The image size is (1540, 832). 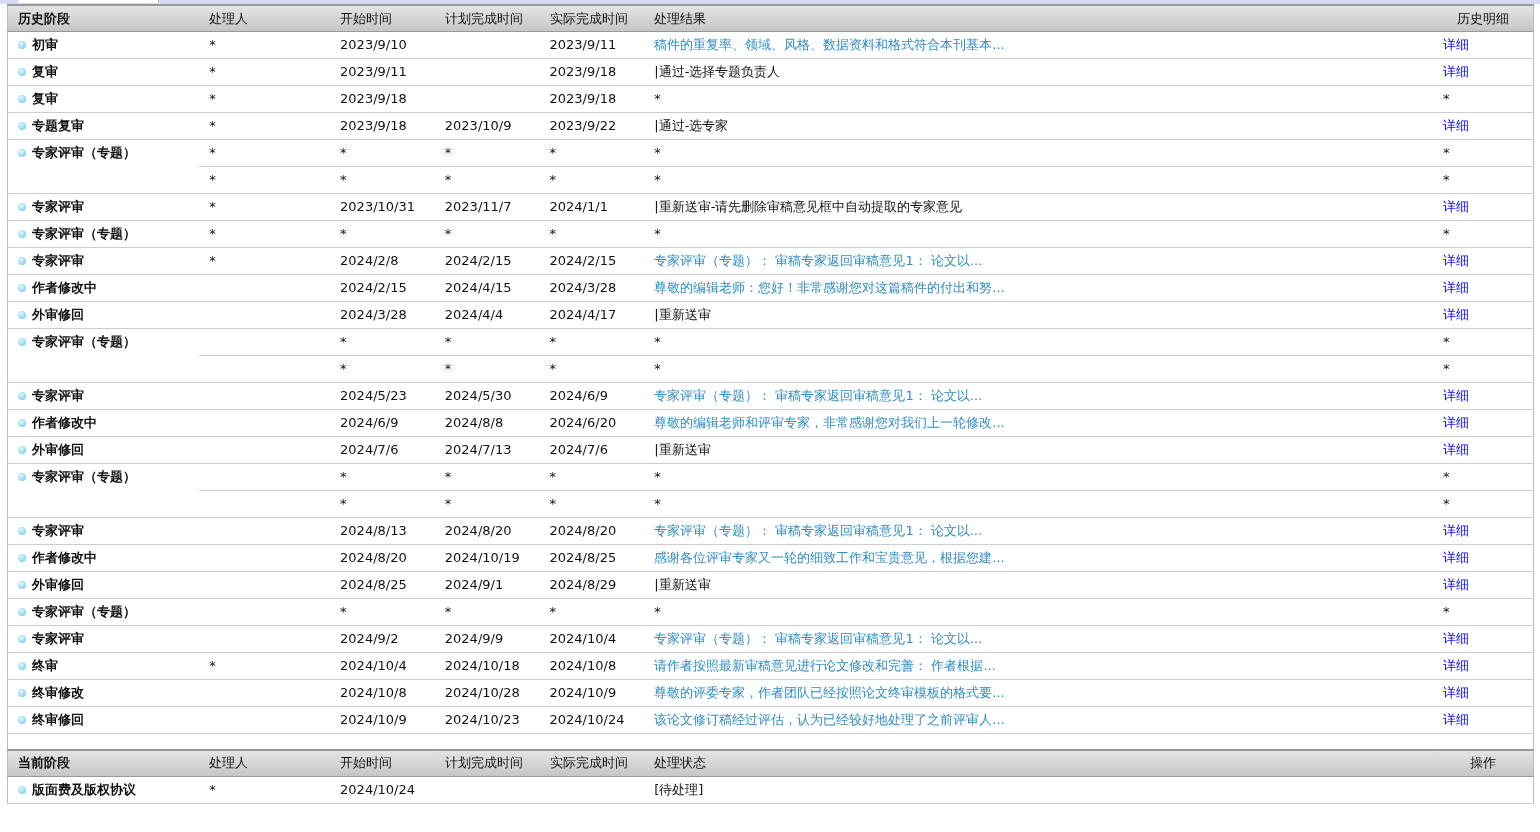 What do you see at coordinates (474, 584) in the screenshot?
I see `table-cell: 2024/9/1` at bounding box center [474, 584].